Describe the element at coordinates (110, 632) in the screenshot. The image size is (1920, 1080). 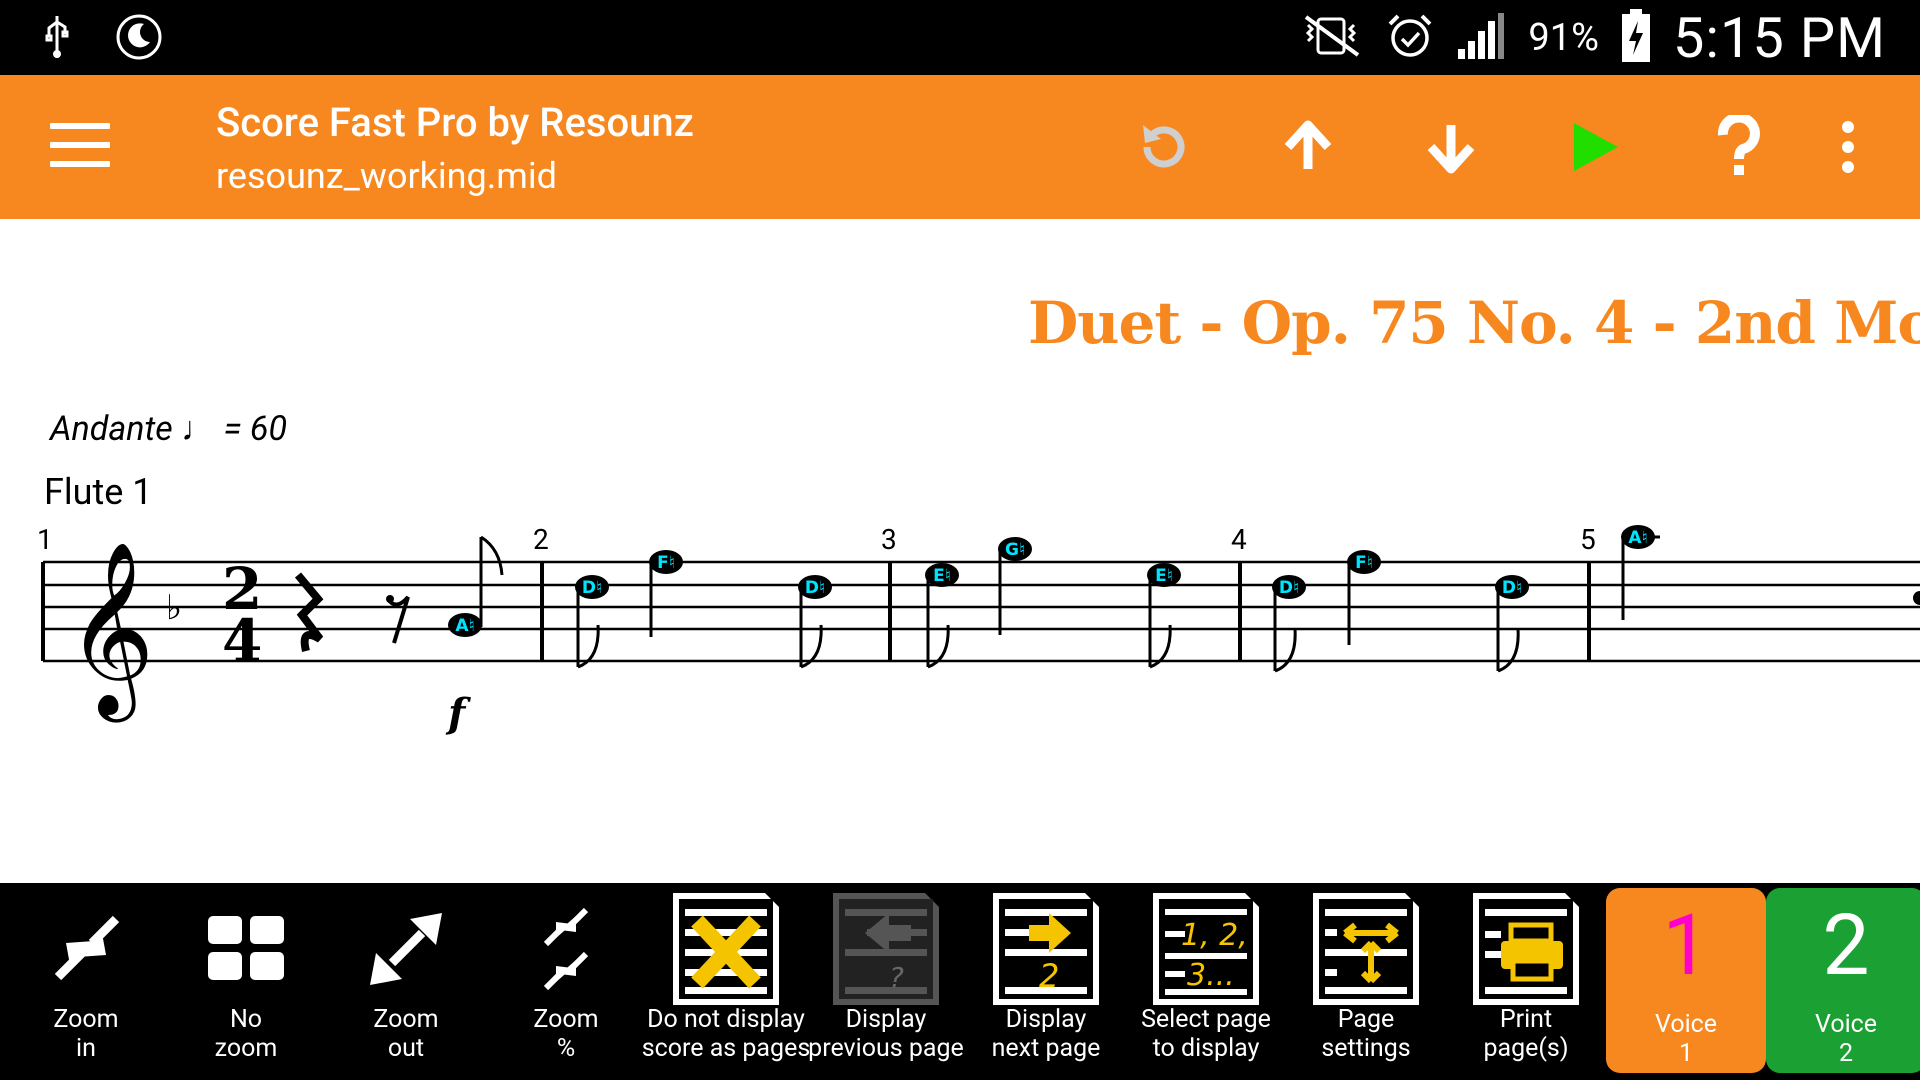
I see `treble-clef: 𝄞` at that location.